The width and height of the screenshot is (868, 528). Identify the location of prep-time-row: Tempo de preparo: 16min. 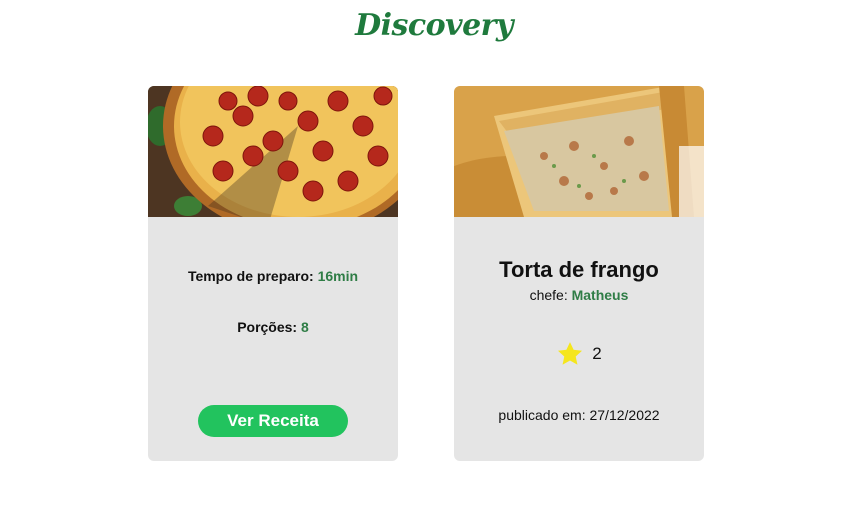
(273, 276).